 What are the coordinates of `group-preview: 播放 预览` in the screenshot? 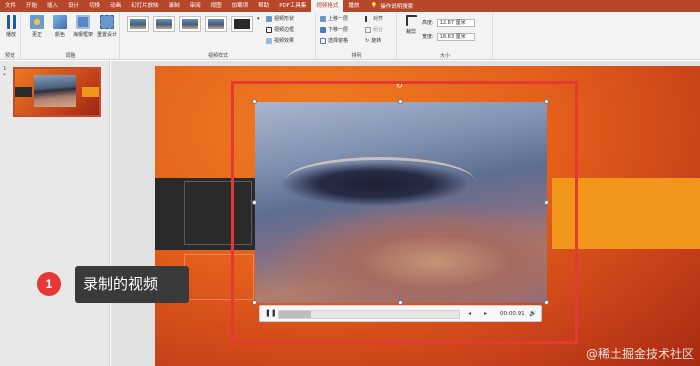 It's located at (10, 36).